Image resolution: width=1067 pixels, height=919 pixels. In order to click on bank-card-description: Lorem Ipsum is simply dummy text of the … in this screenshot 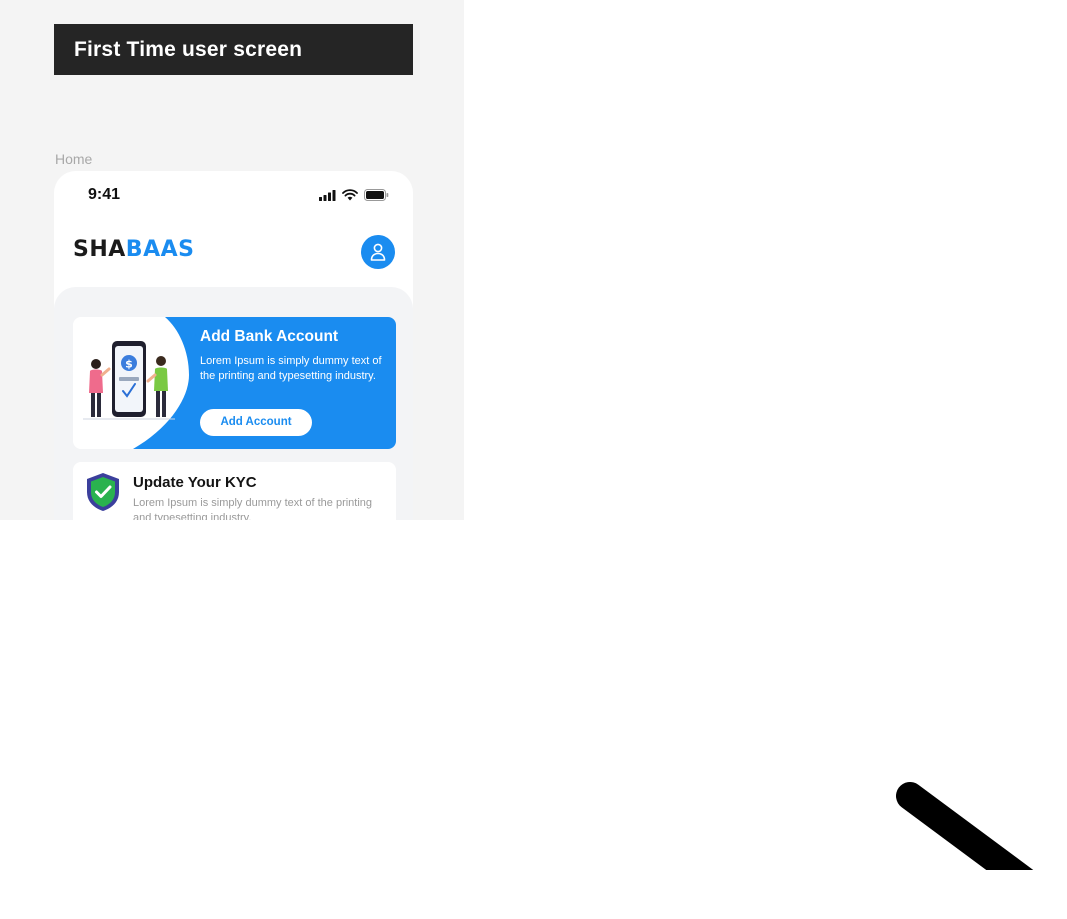, I will do `click(291, 368)`.